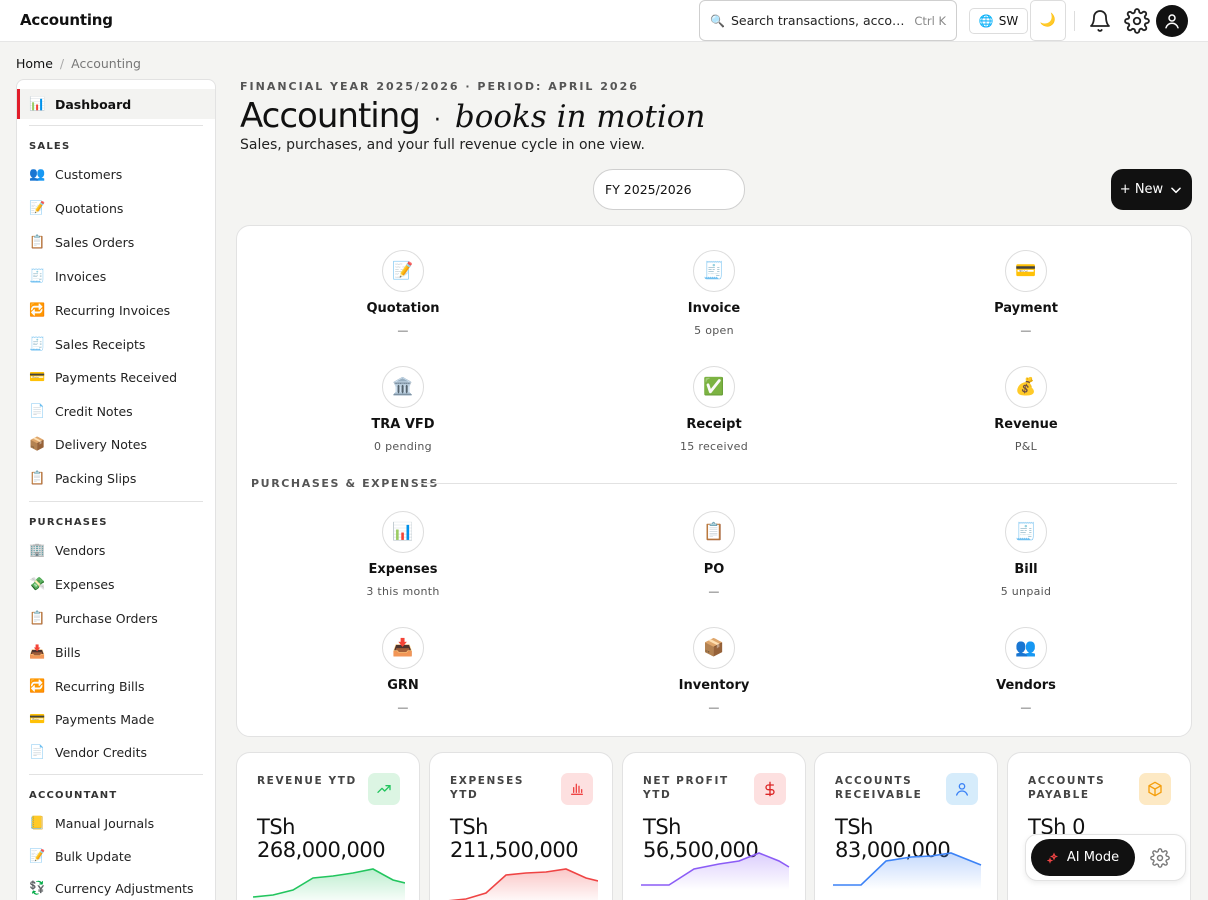 This screenshot has height=900, width=1208. What do you see at coordinates (986, 21) in the screenshot?
I see `globe-icon: 🌐` at bounding box center [986, 21].